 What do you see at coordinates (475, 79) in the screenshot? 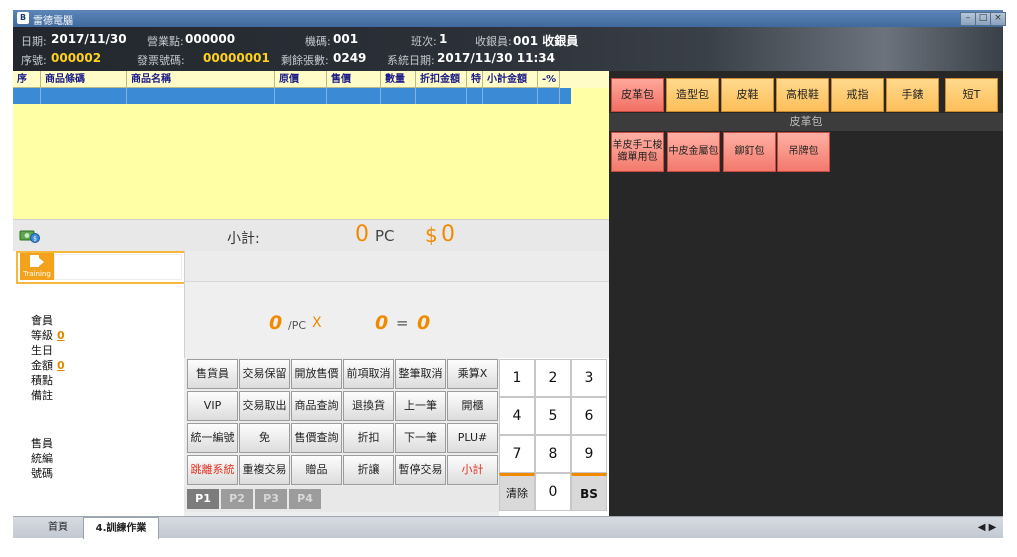
I see `col-special: 特` at bounding box center [475, 79].